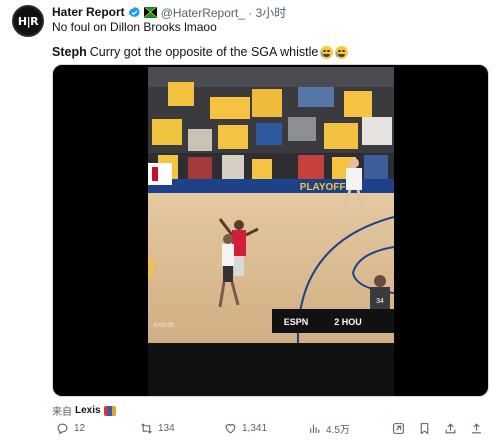 The width and height of the screenshot is (500, 440). What do you see at coordinates (380, 301) in the screenshot?
I see `referee-number: 34` at bounding box center [380, 301].